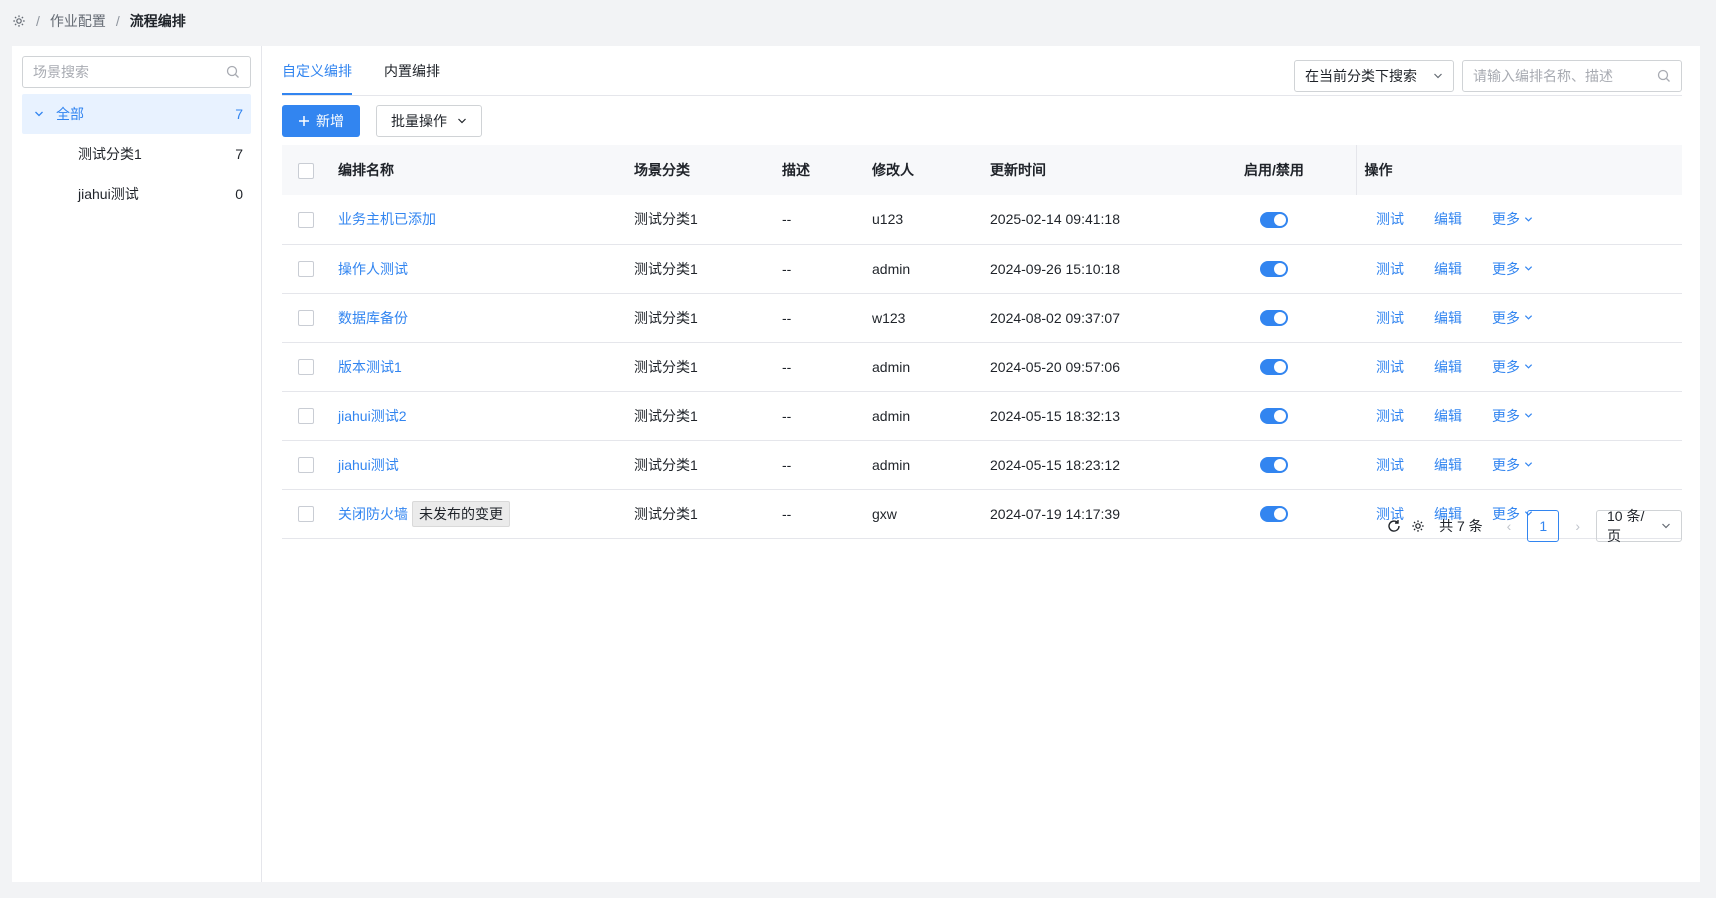 Image resolution: width=1716 pixels, height=898 pixels. Describe the element at coordinates (1361, 75) in the screenshot. I see `scope-select-value: 在当前分类下搜索` at that location.